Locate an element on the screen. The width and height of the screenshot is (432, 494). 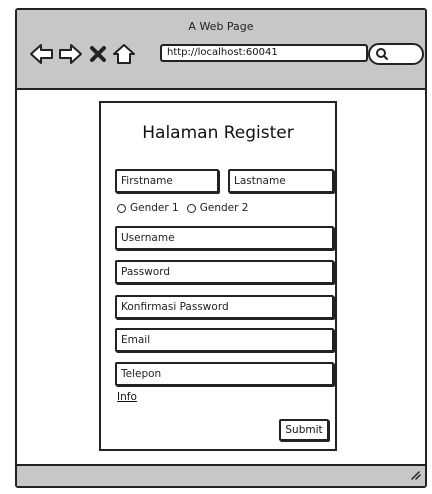
gender1-label: Gender 1 is located at coordinates (154, 208).